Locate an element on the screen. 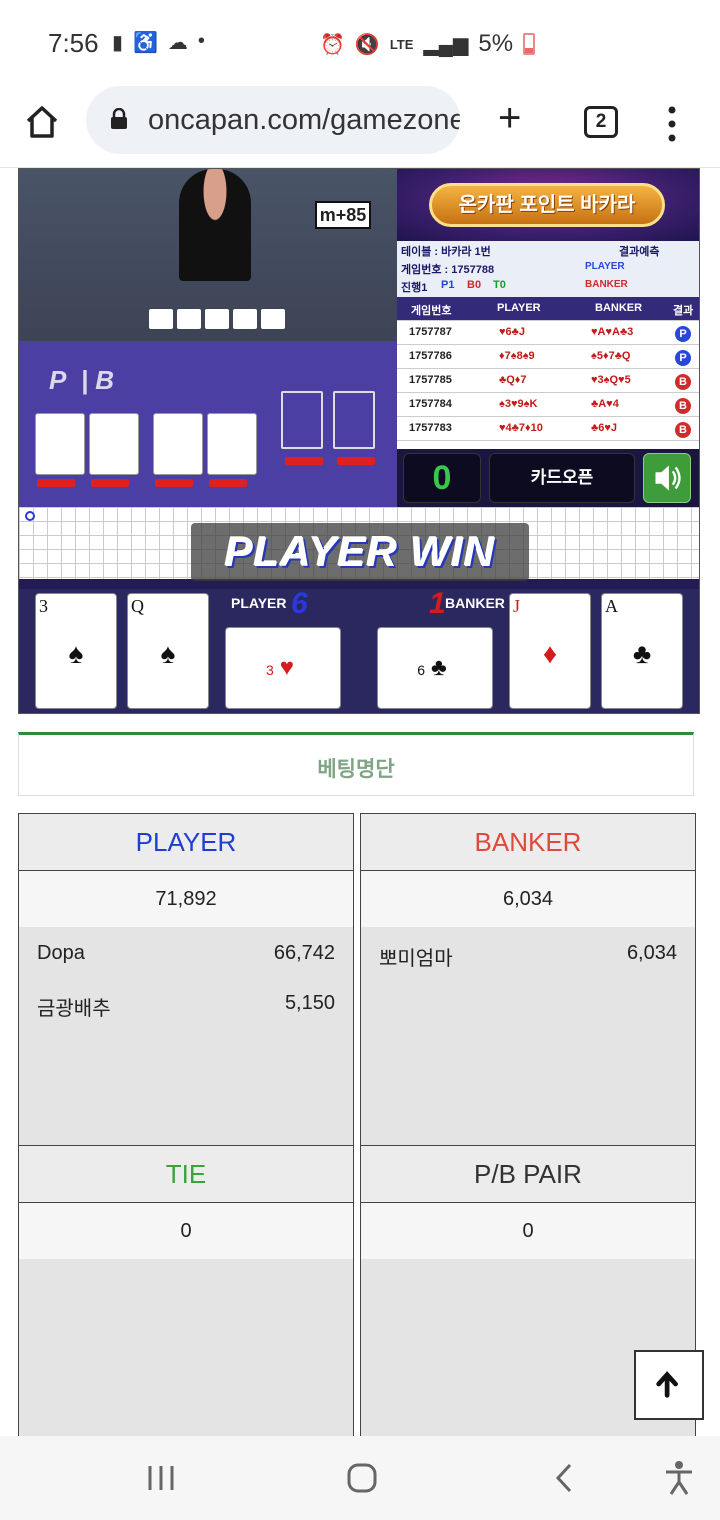 This screenshot has height=1520, width=720. player-card: 3 ♠ is located at coordinates (76, 651).